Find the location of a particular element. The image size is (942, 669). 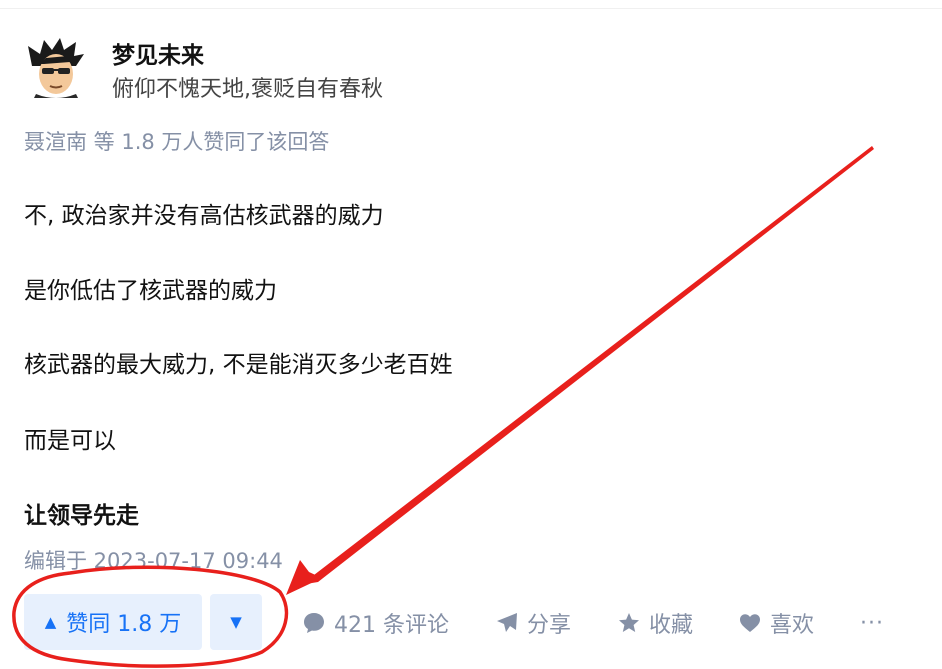

annotation-arrowhead is located at coordinates (304, 577).